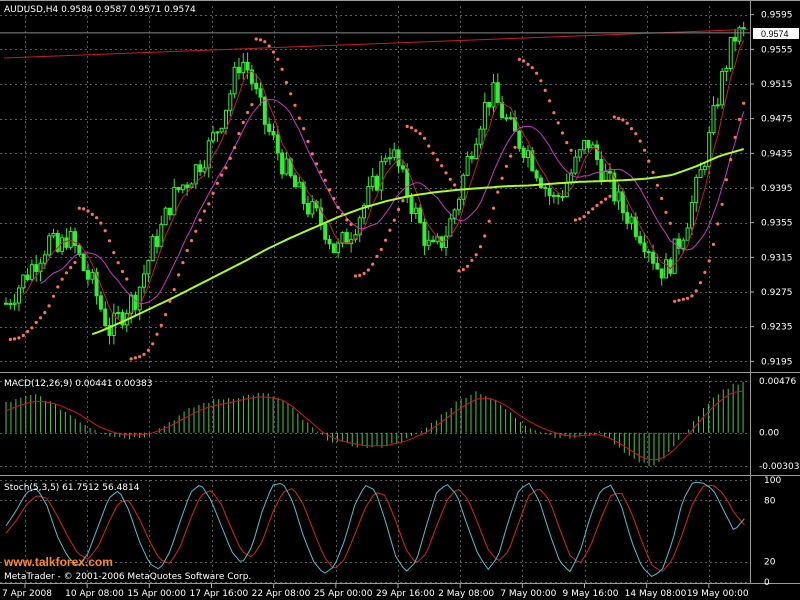 Image resolution: width=800 pixels, height=600 pixels. I want to click on time-tick-label: 9 May 16:00, so click(591, 594).